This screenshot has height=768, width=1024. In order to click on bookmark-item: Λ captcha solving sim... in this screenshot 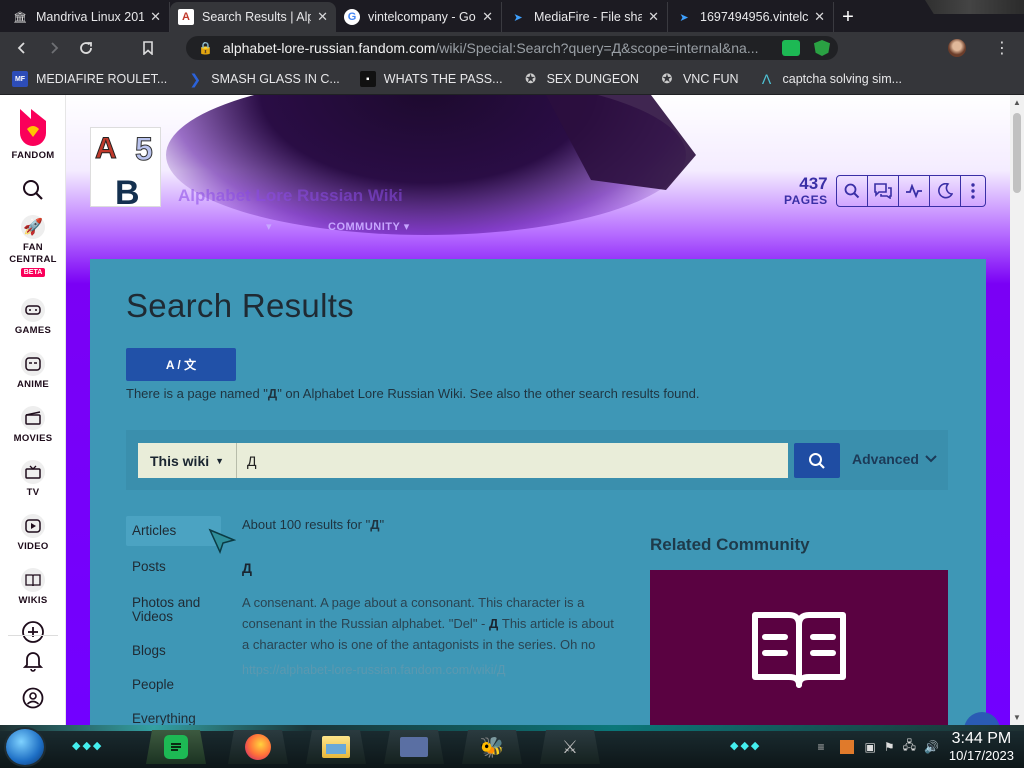, I will do `click(830, 79)`.